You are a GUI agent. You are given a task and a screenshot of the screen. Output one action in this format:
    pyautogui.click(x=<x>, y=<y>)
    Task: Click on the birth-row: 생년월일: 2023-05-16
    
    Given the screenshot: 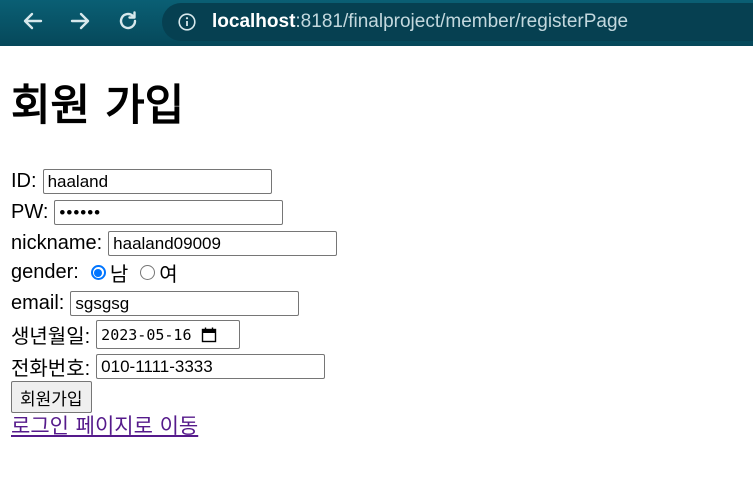 What is the action you would take?
    pyautogui.click(x=126, y=334)
    